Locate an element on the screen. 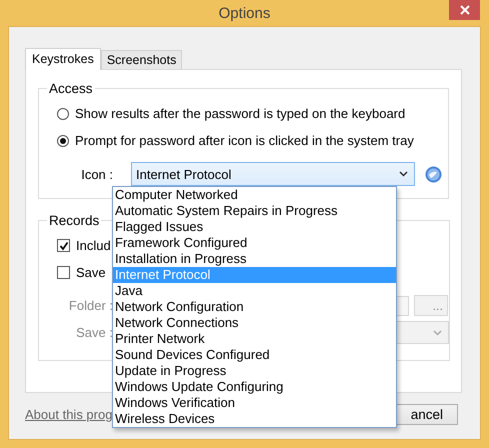 This screenshot has width=489, height=448. checkbox-label: Includ is located at coordinates (93, 245).